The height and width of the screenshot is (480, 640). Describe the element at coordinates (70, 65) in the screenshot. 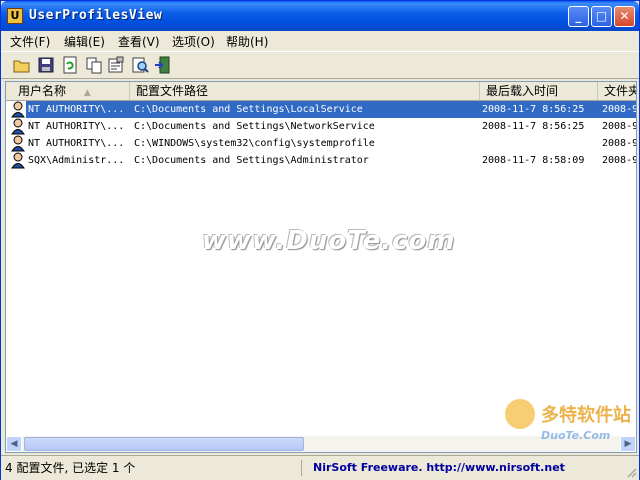

I see `refresh-icon` at that location.